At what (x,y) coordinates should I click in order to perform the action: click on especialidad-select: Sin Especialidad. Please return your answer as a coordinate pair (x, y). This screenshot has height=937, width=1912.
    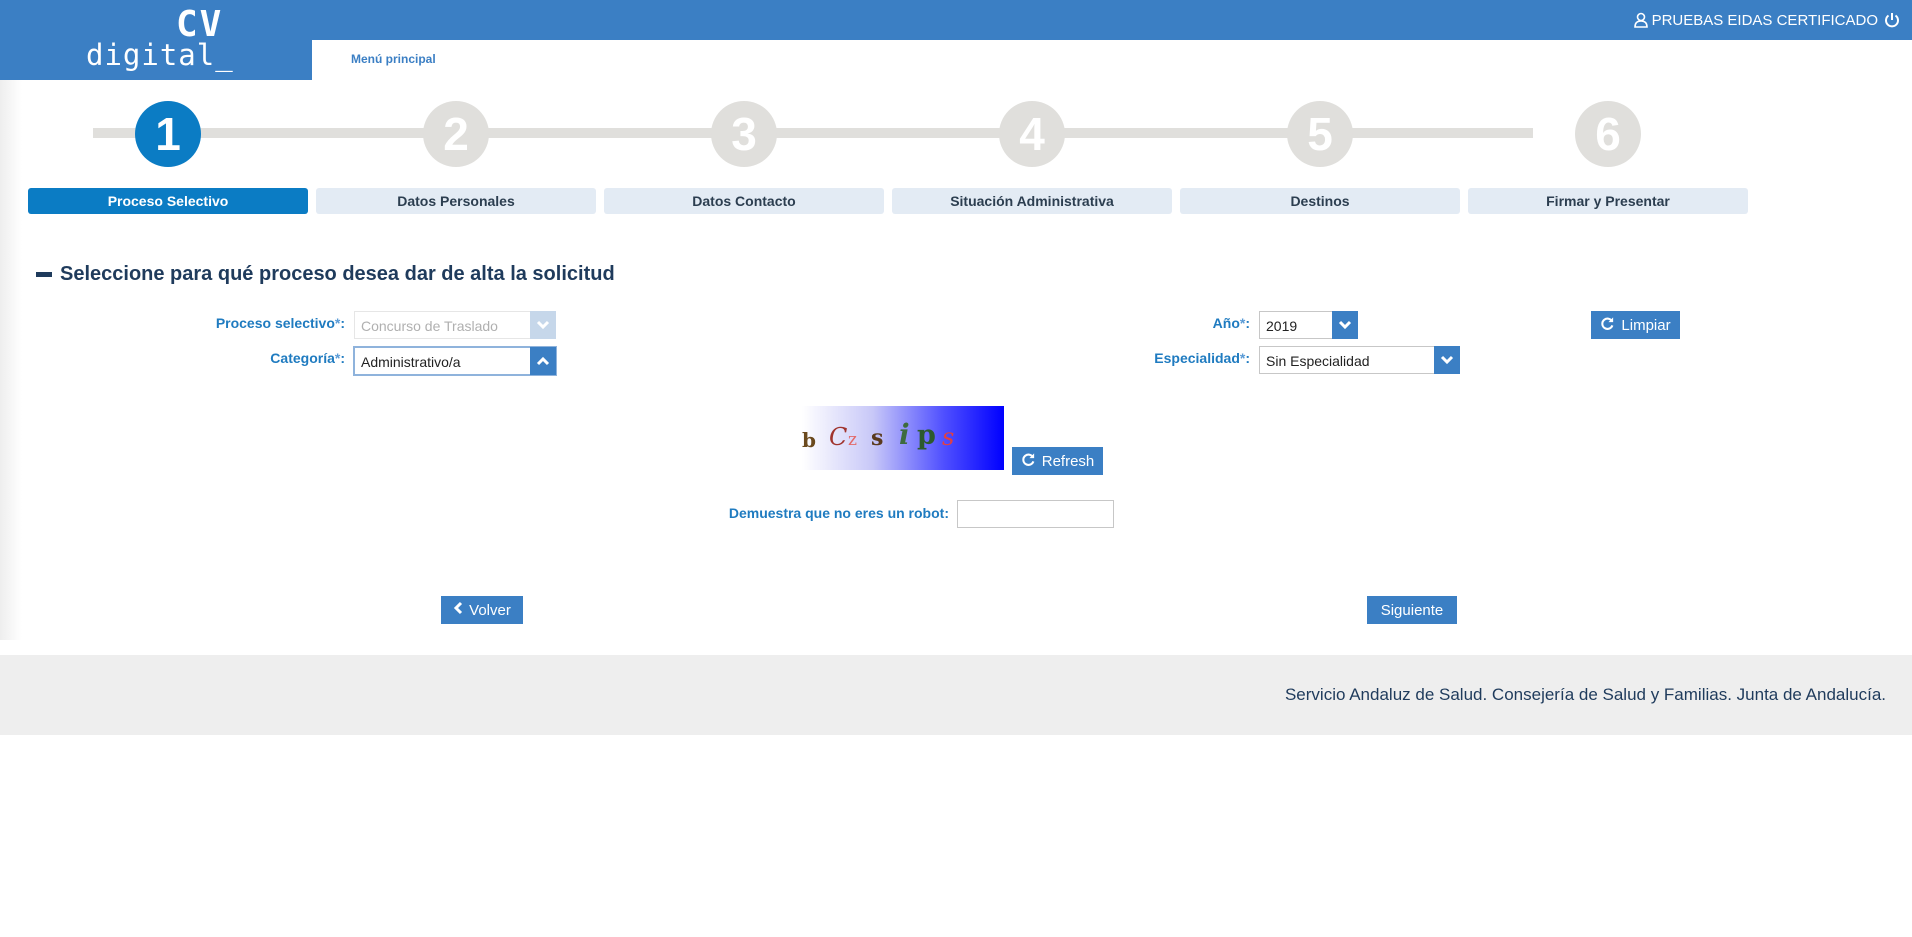
    Looking at the image, I should click on (1359, 360).